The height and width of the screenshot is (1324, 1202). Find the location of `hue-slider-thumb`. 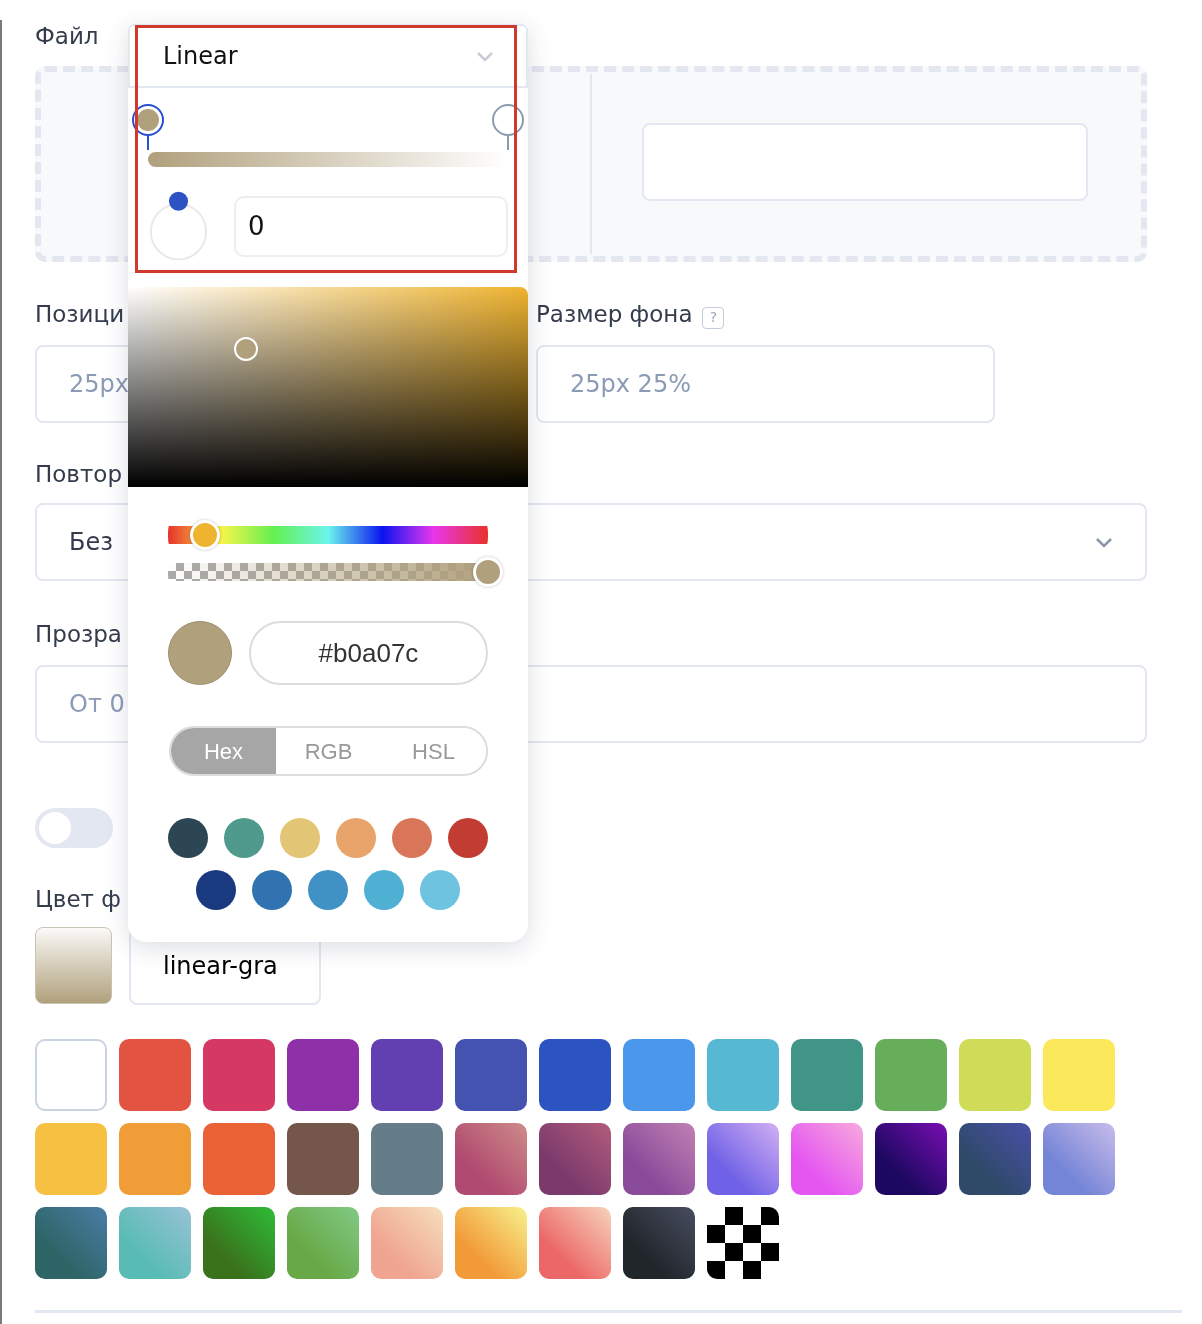

hue-slider-thumb is located at coordinates (204, 535).